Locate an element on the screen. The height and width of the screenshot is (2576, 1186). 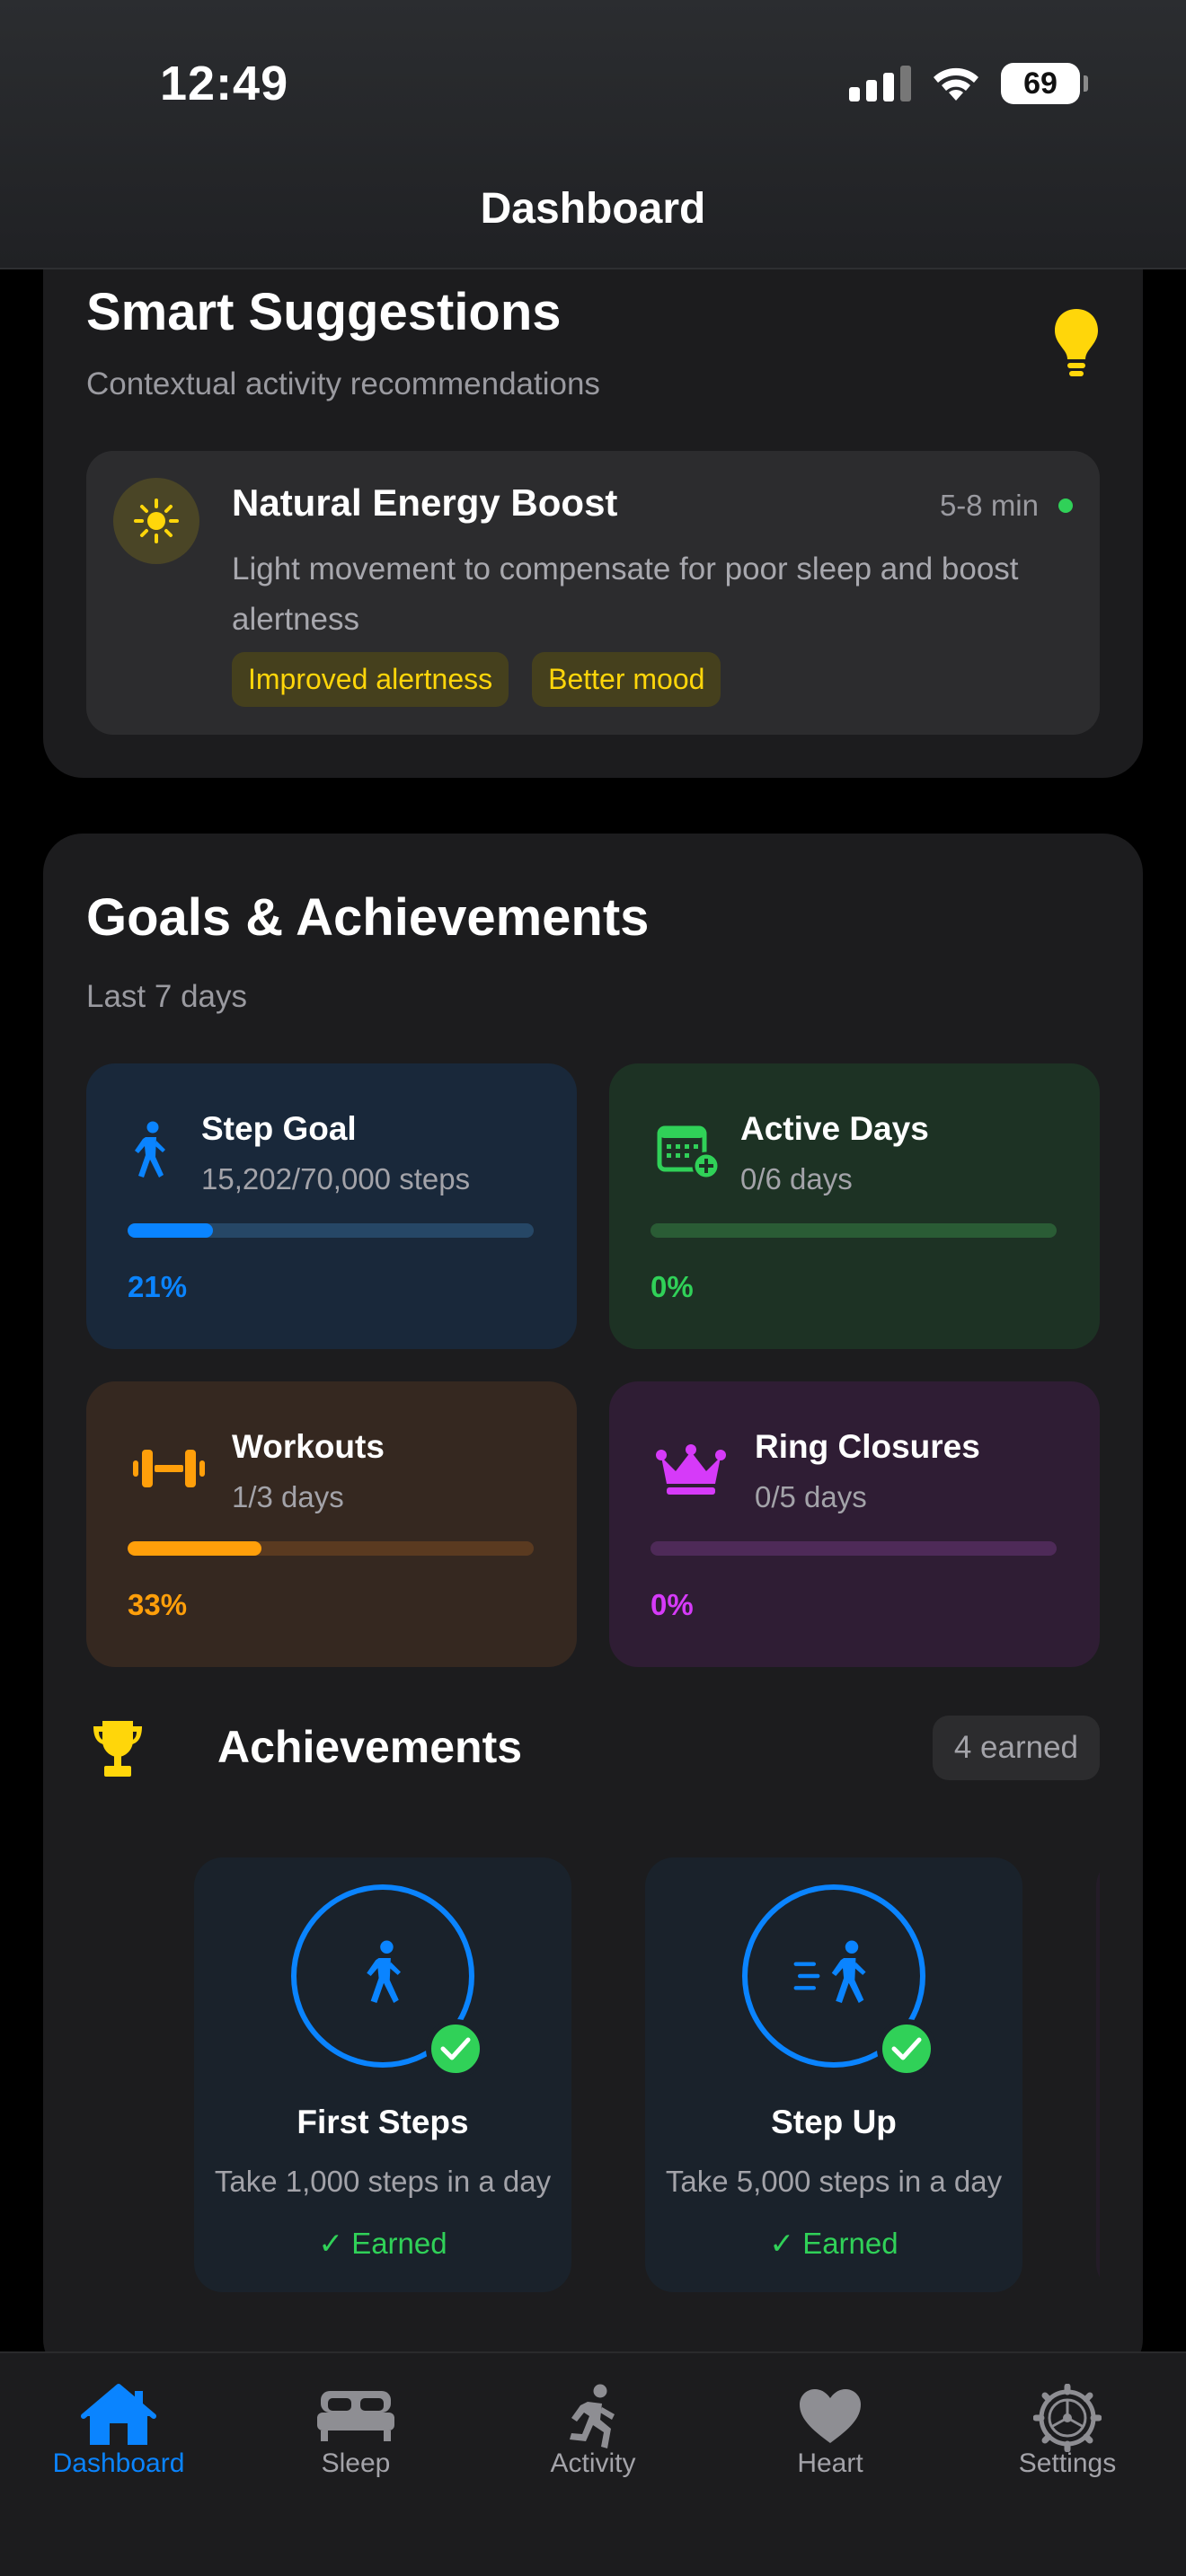
tab-sleep: Sleep is located at coordinates (355, 2464).